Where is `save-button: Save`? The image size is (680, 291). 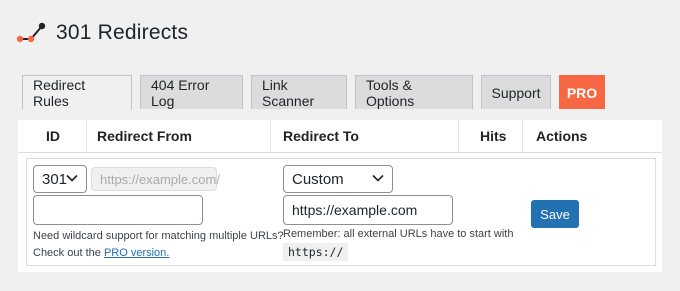 save-button: Save is located at coordinates (555, 214).